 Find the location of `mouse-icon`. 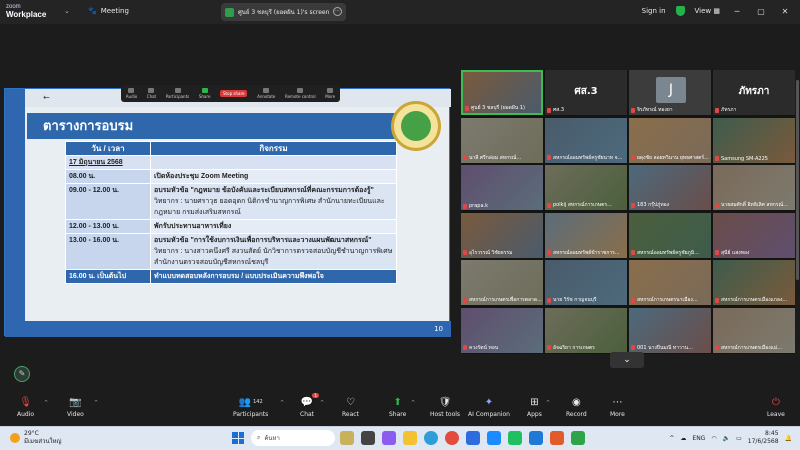

mouse-icon is located at coordinates (300, 90).